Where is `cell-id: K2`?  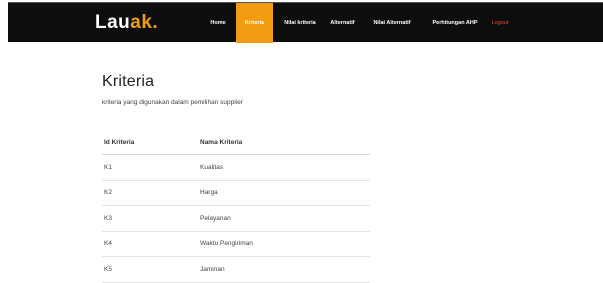 cell-id: K2 is located at coordinates (108, 193).